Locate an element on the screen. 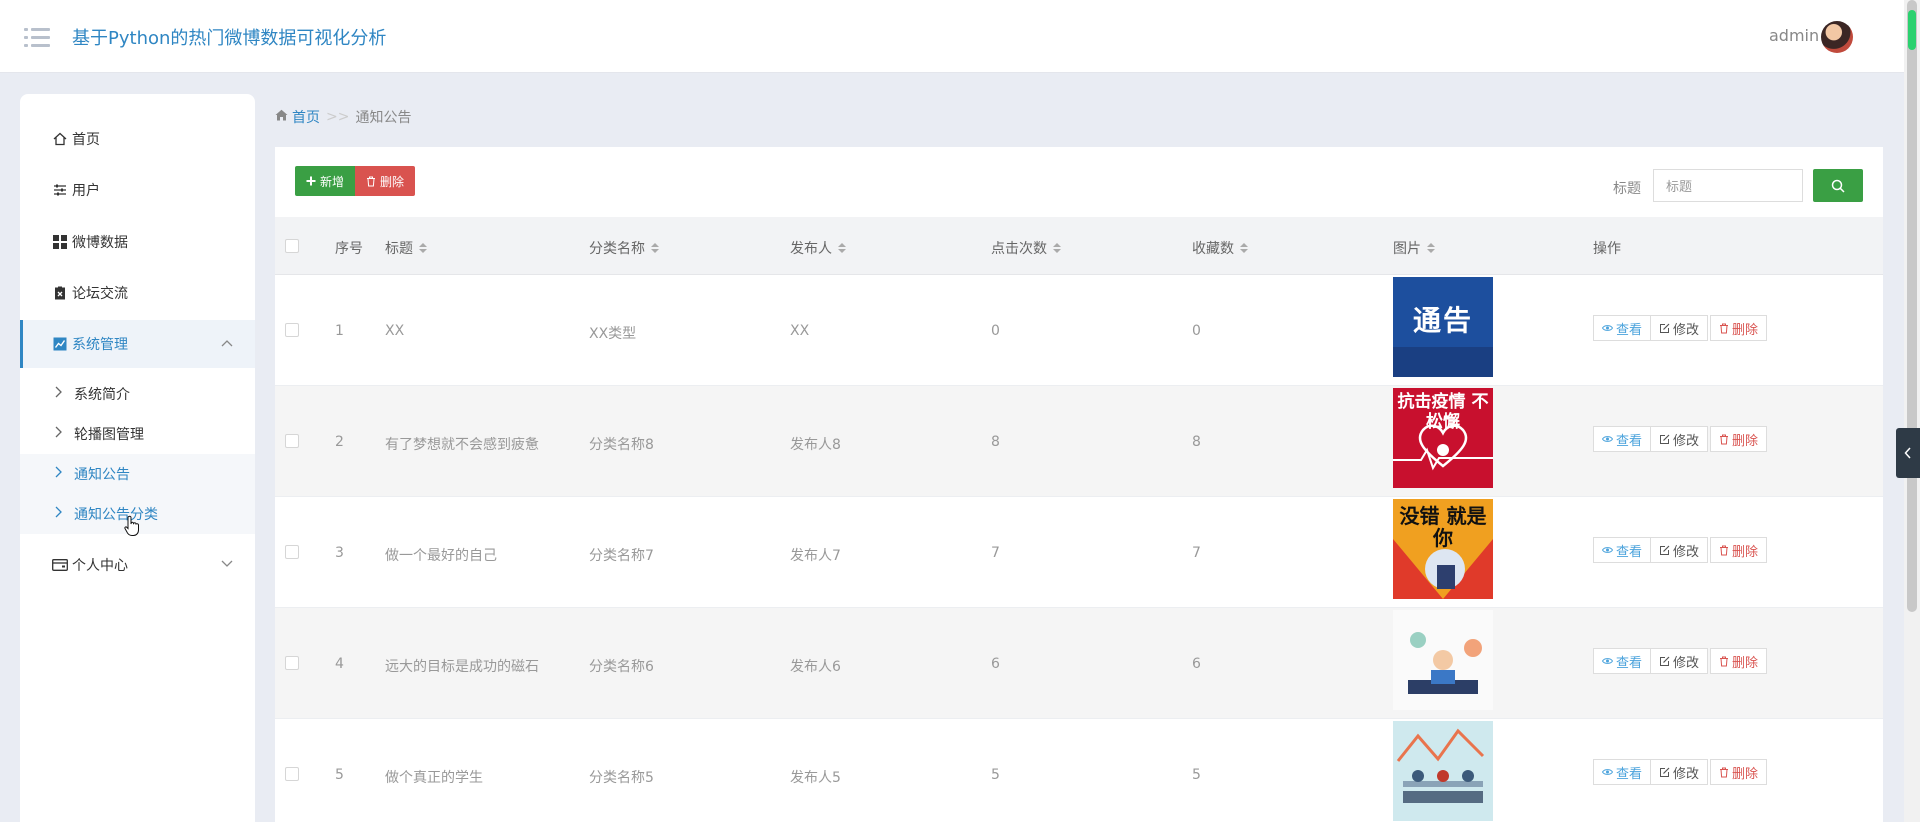 This screenshot has height=822, width=1920. sidebar-item-personal-center: 个人中心 is located at coordinates (137, 565).